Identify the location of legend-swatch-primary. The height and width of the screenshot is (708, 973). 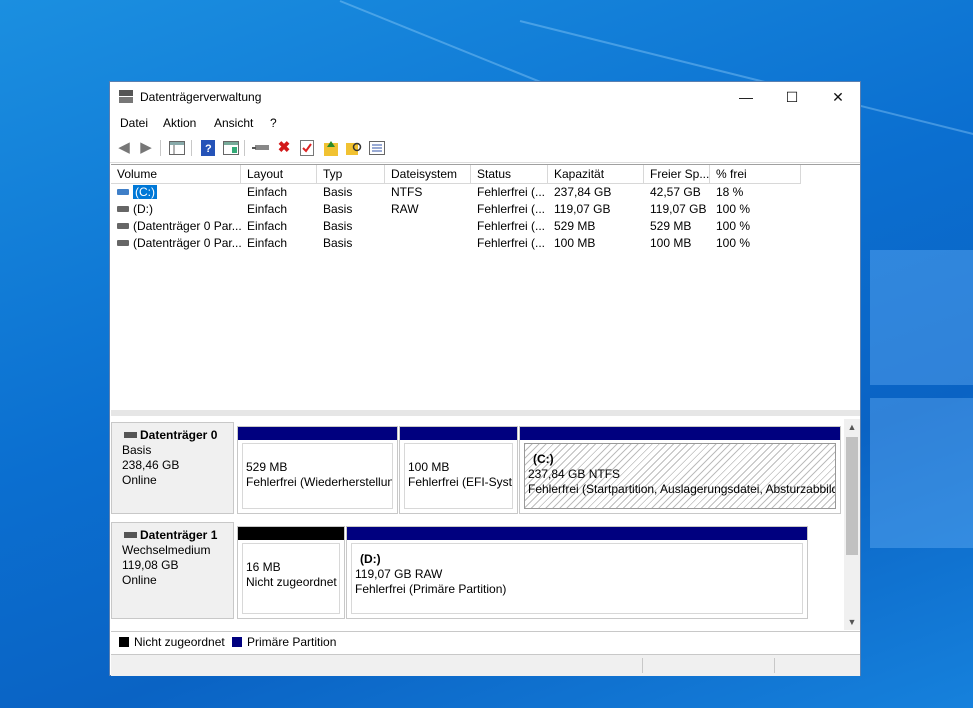
(237, 642).